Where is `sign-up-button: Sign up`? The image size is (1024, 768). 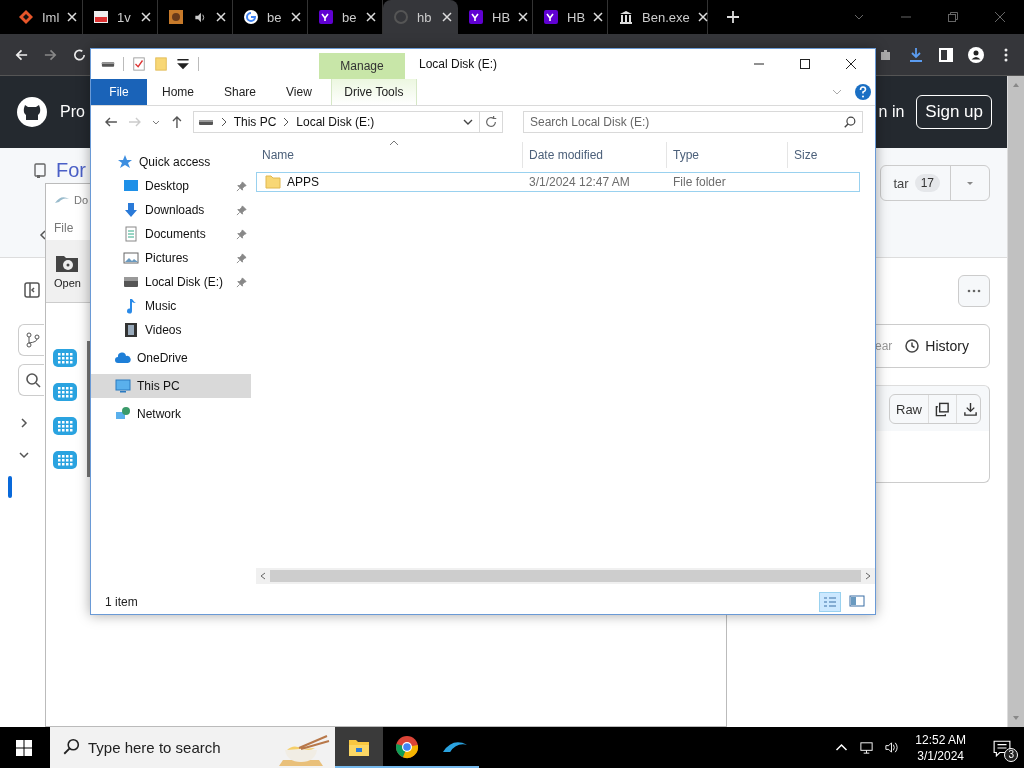 sign-up-button: Sign up is located at coordinates (954, 112).